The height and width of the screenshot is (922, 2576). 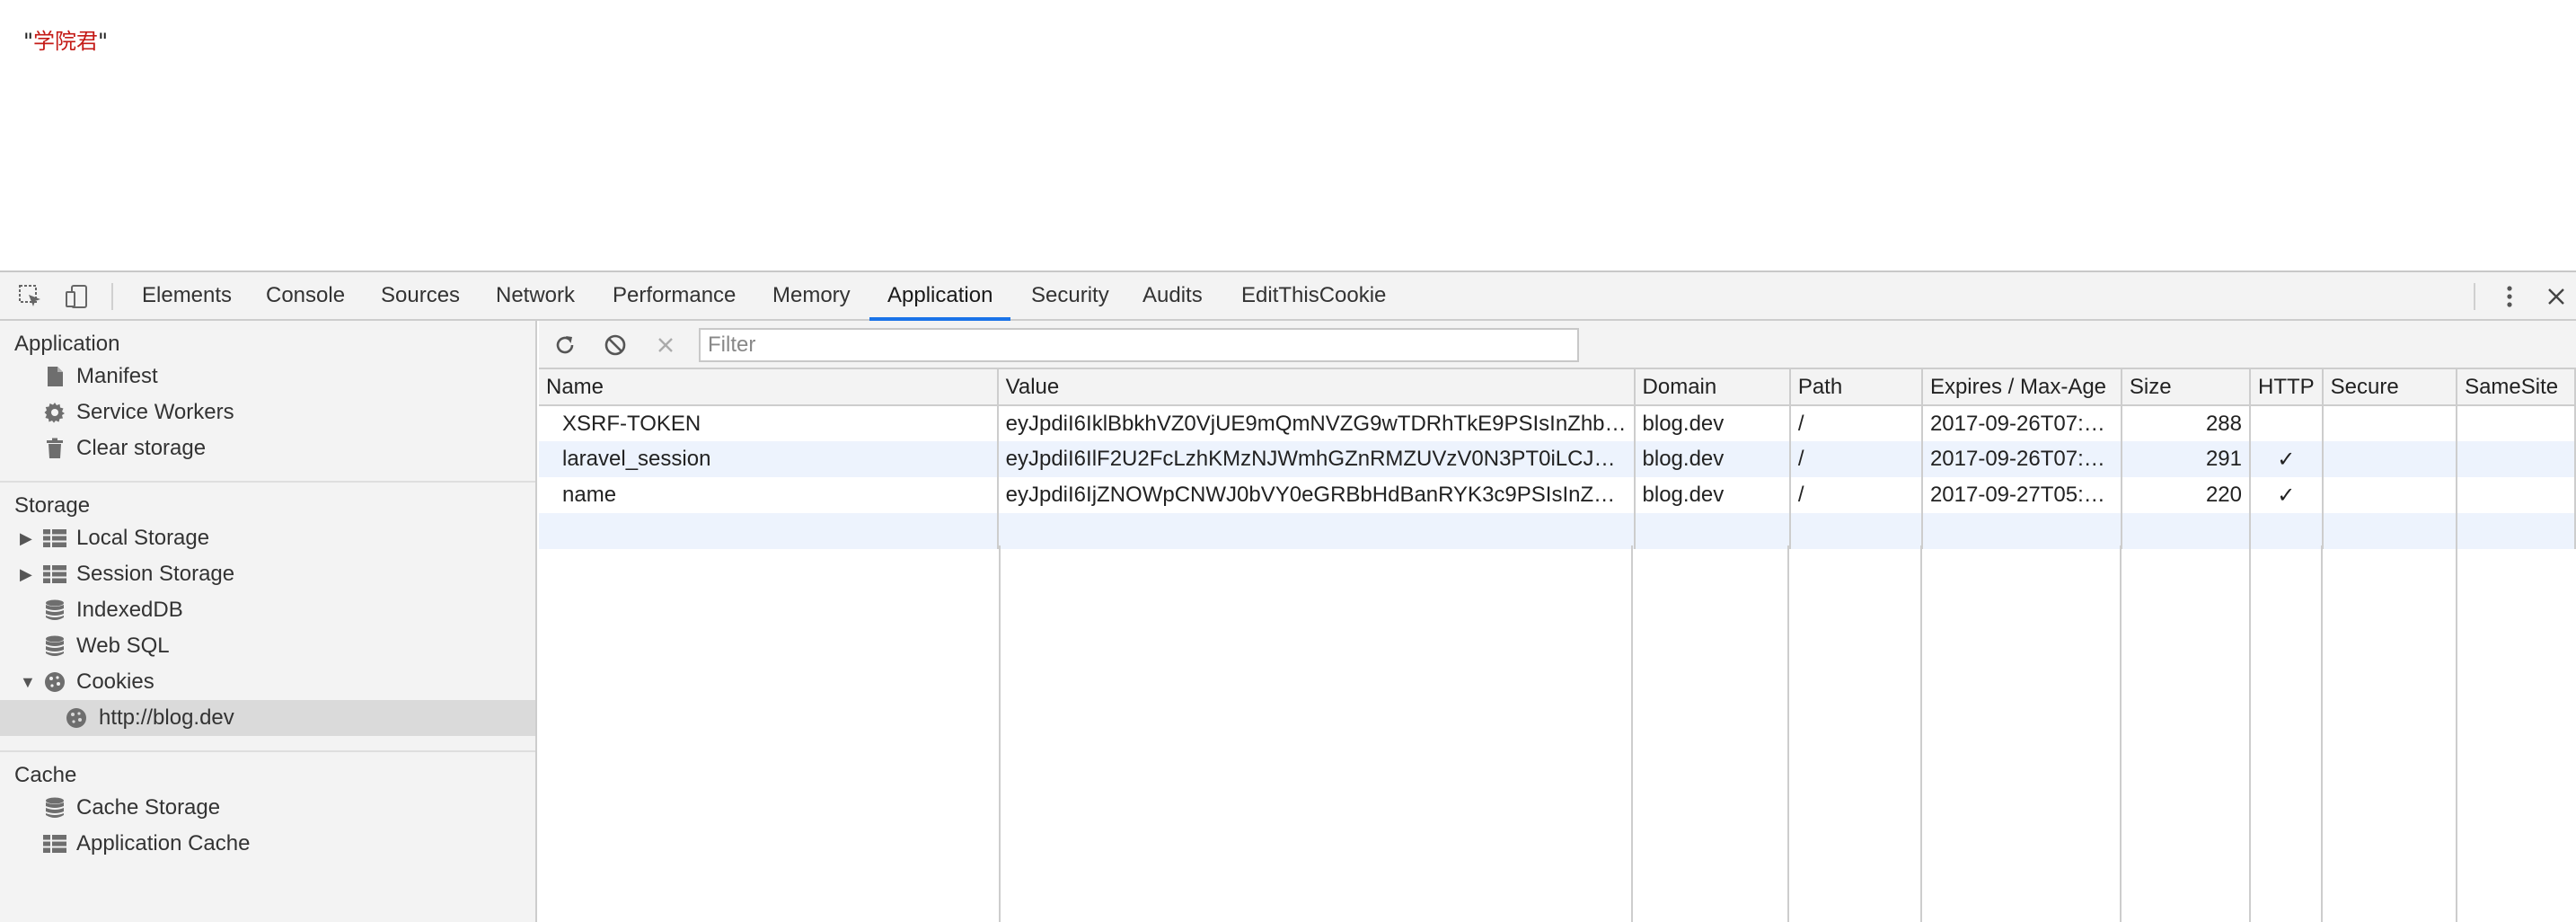 I want to click on cookie-icon, so click(x=76, y=718).